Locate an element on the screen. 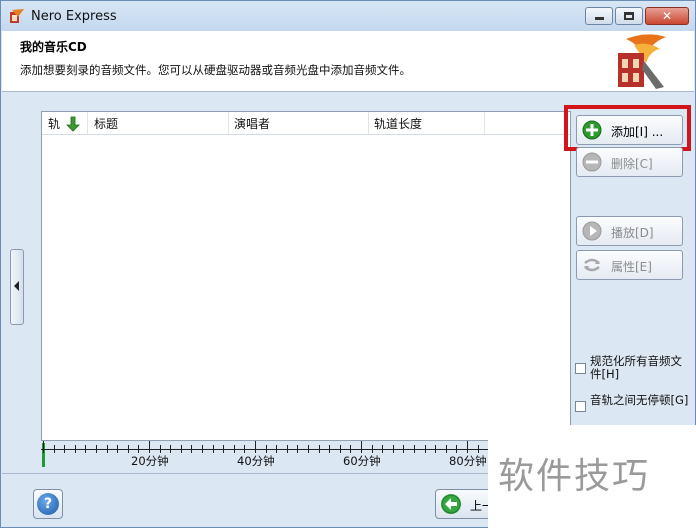  column-artist: 演唱者 is located at coordinates (252, 123).